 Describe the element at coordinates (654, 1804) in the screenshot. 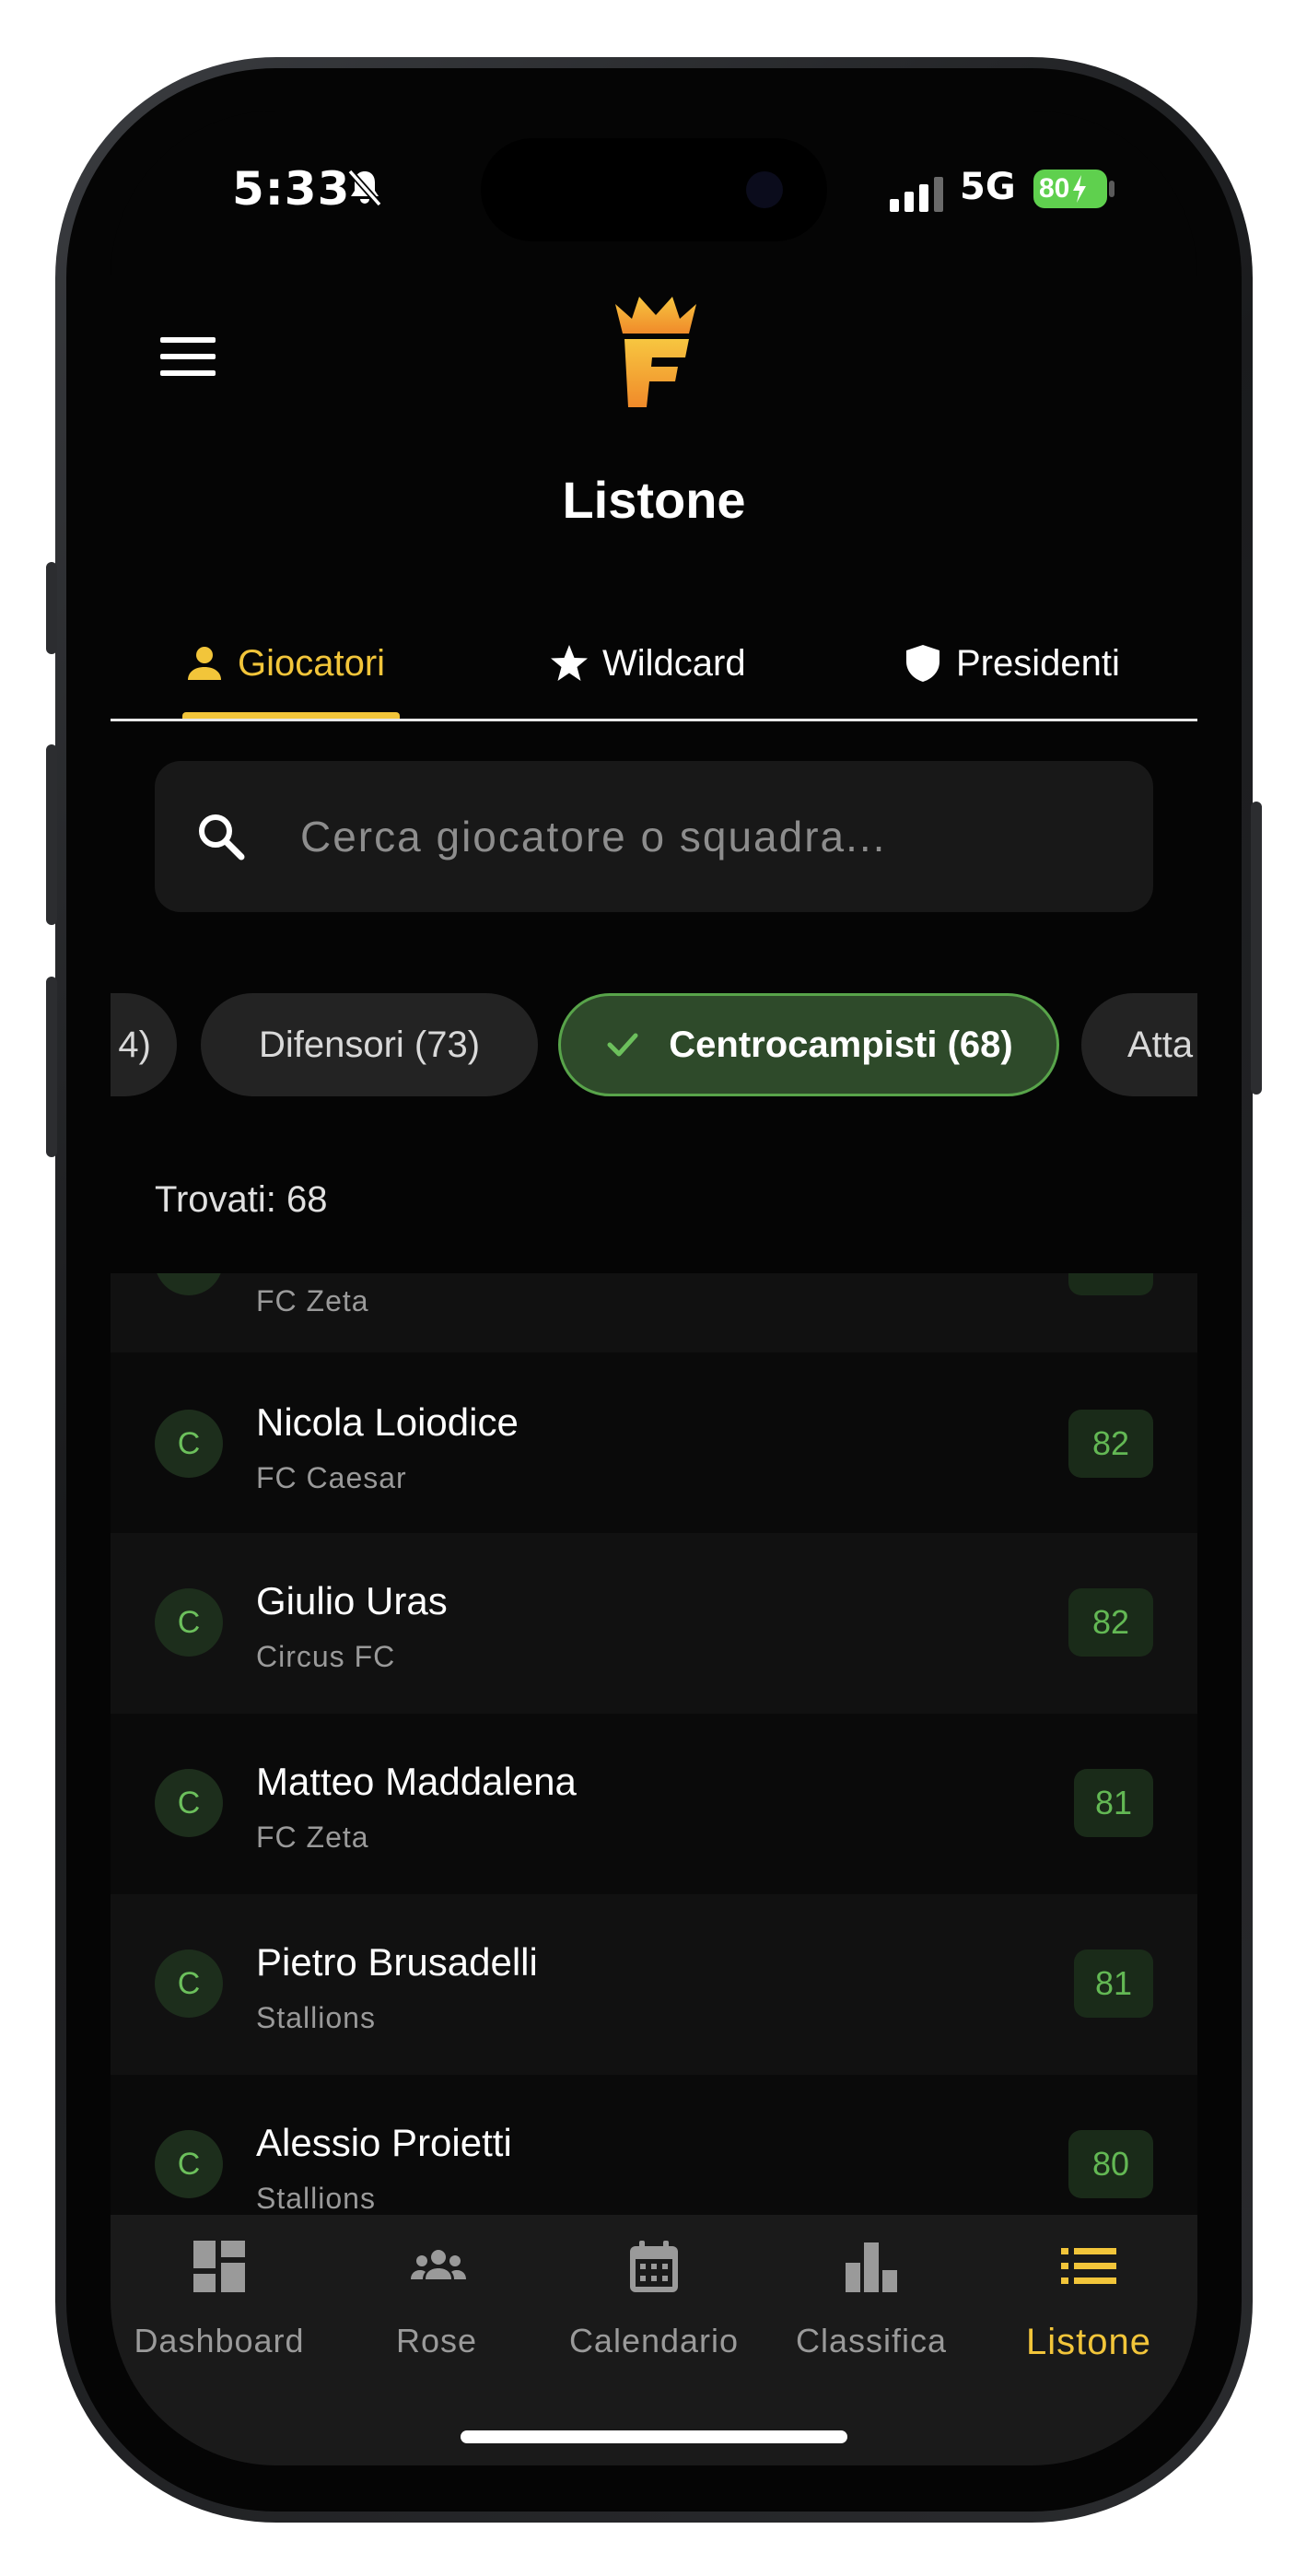

I see `player-row: C Matteo Maddalena FC Zeta 81` at that location.